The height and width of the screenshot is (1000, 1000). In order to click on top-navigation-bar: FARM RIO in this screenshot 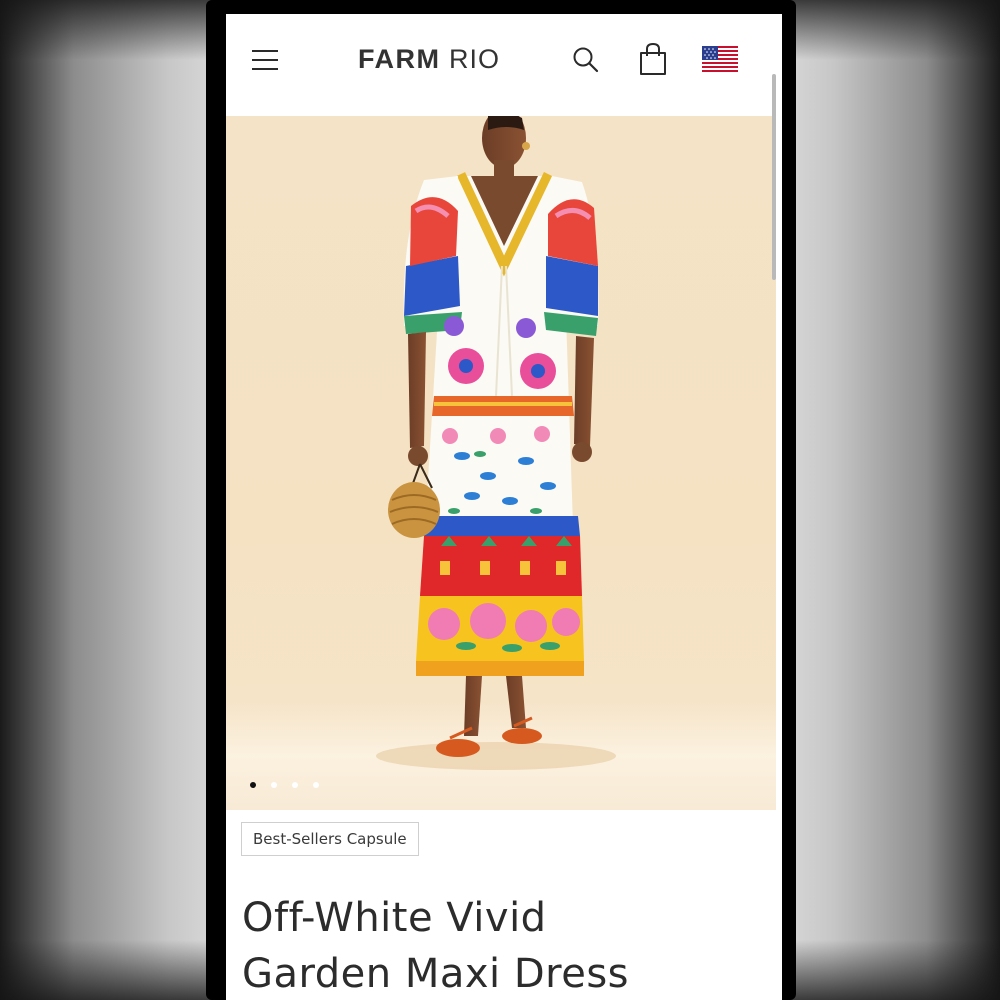, I will do `click(504, 65)`.